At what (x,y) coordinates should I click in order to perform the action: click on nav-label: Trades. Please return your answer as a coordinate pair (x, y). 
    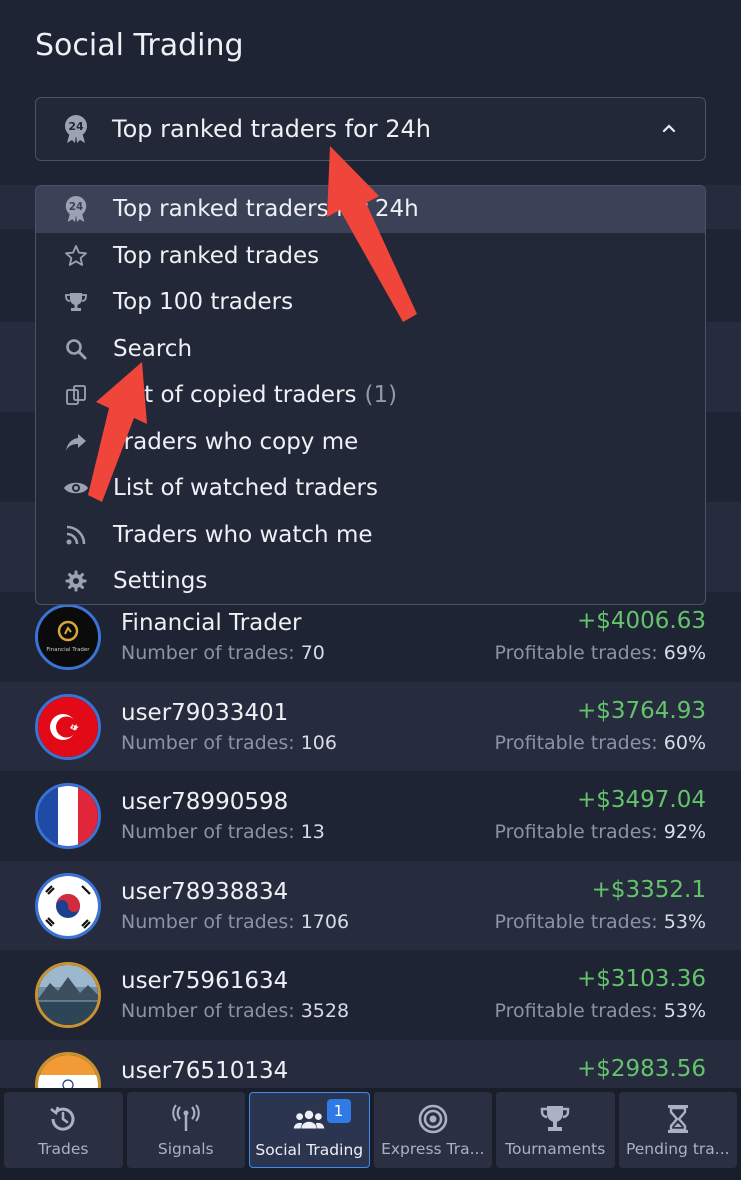
    Looking at the image, I should click on (63, 1149).